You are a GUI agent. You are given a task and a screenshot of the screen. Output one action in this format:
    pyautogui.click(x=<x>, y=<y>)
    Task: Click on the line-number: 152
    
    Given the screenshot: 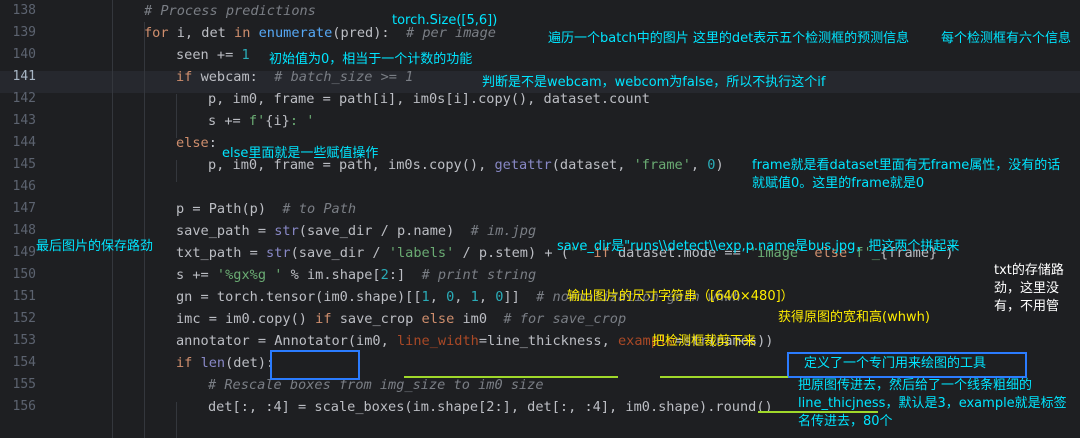 What is the action you would take?
    pyautogui.click(x=24, y=318)
    